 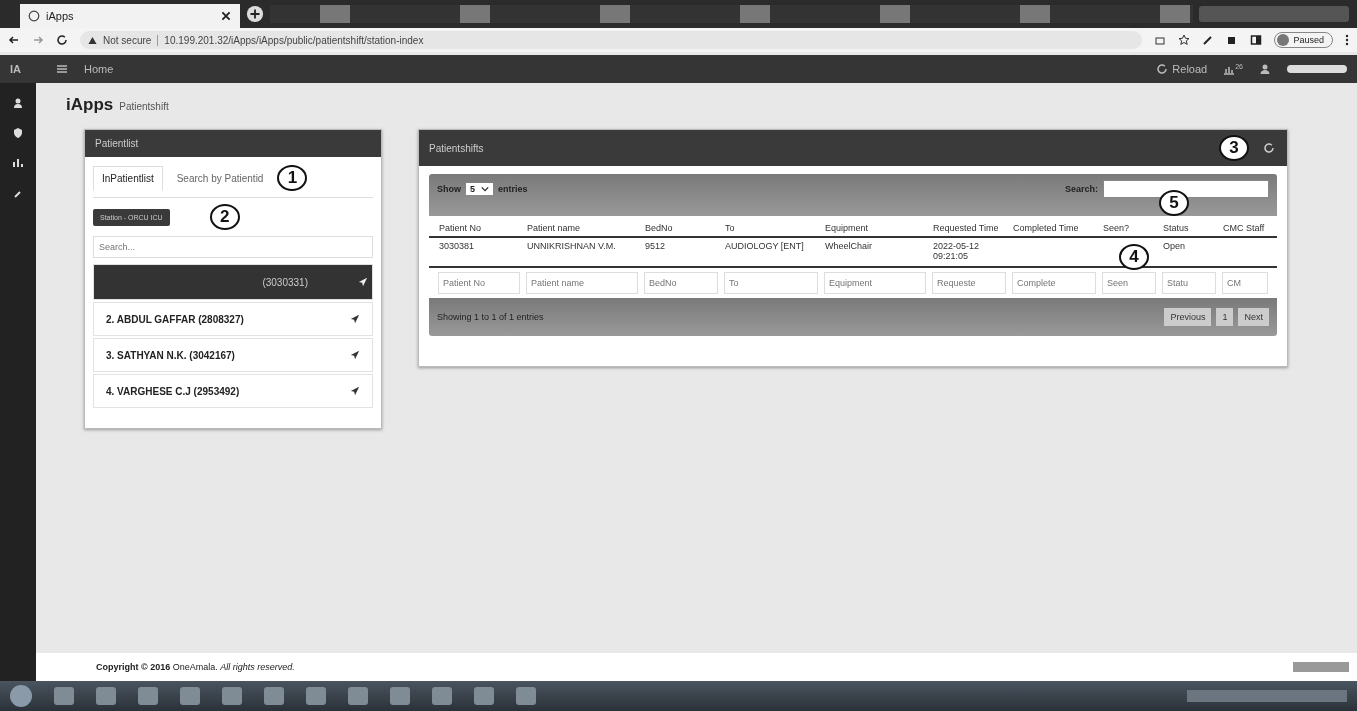 What do you see at coordinates (956, 251) in the screenshot?
I see `table-cell: 2022-05-12 09:21:05` at bounding box center [956, 251].